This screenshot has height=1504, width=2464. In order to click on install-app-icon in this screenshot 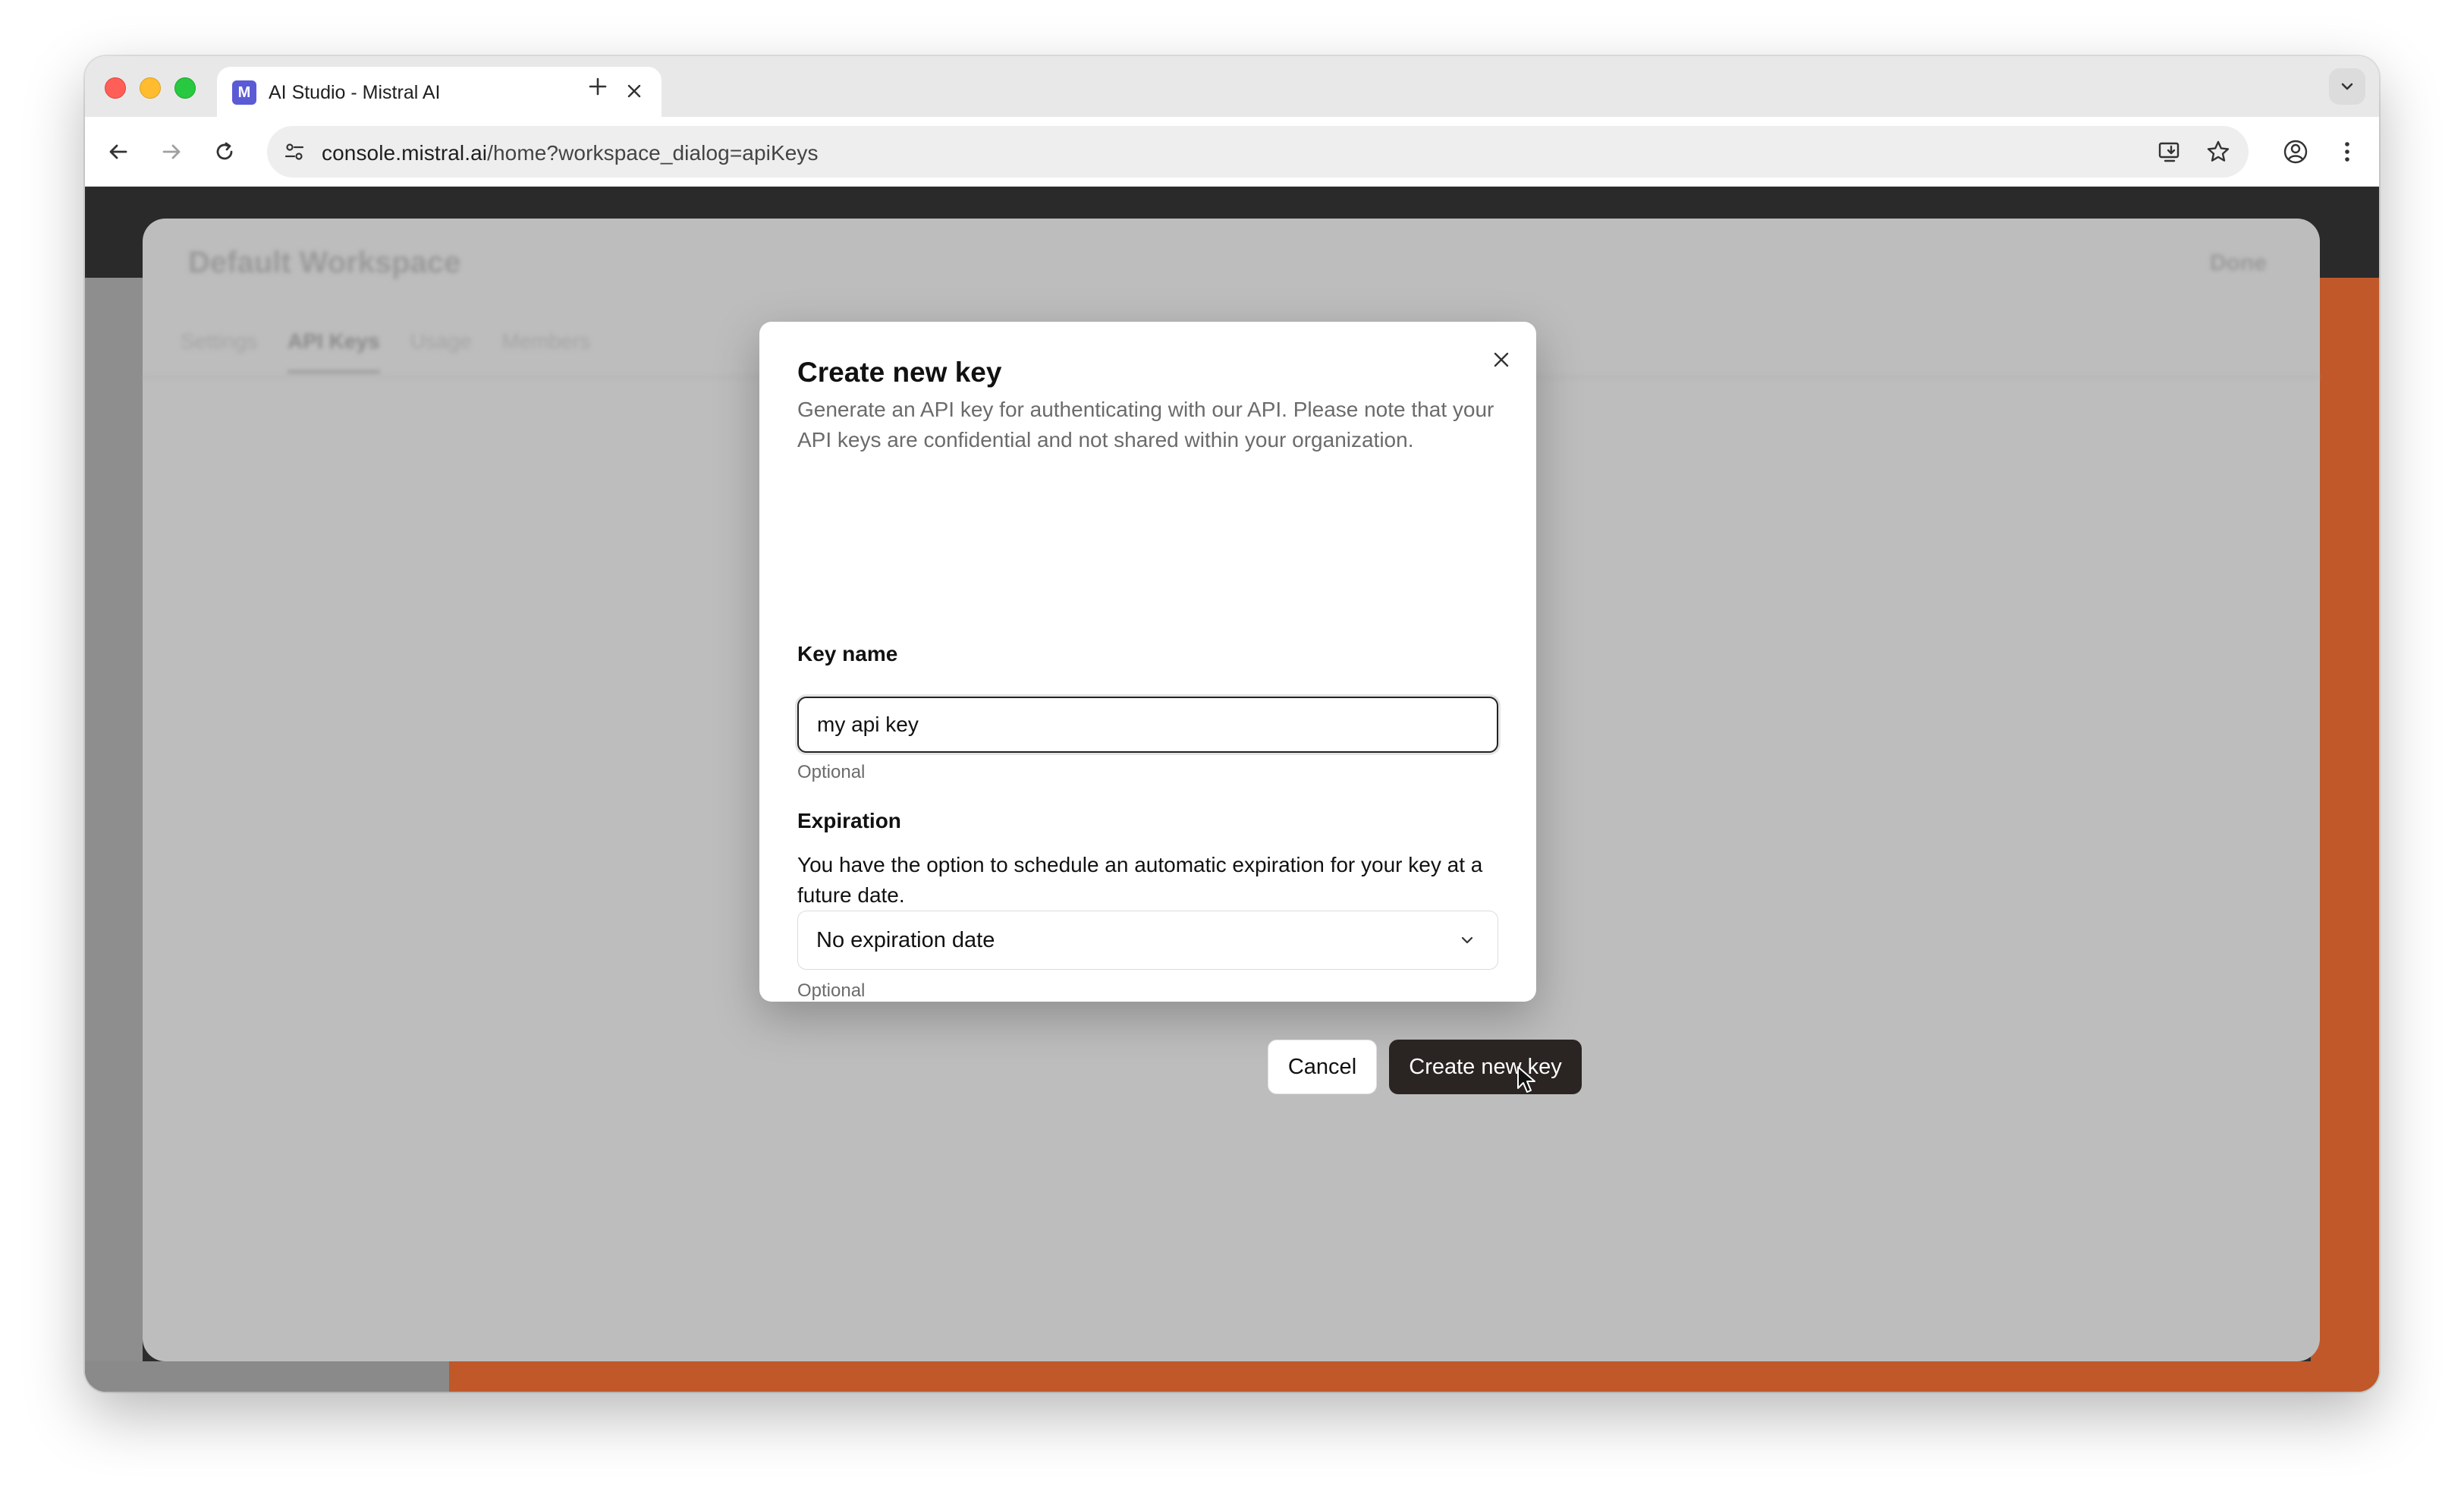, I will do `click(2169, 151)`.